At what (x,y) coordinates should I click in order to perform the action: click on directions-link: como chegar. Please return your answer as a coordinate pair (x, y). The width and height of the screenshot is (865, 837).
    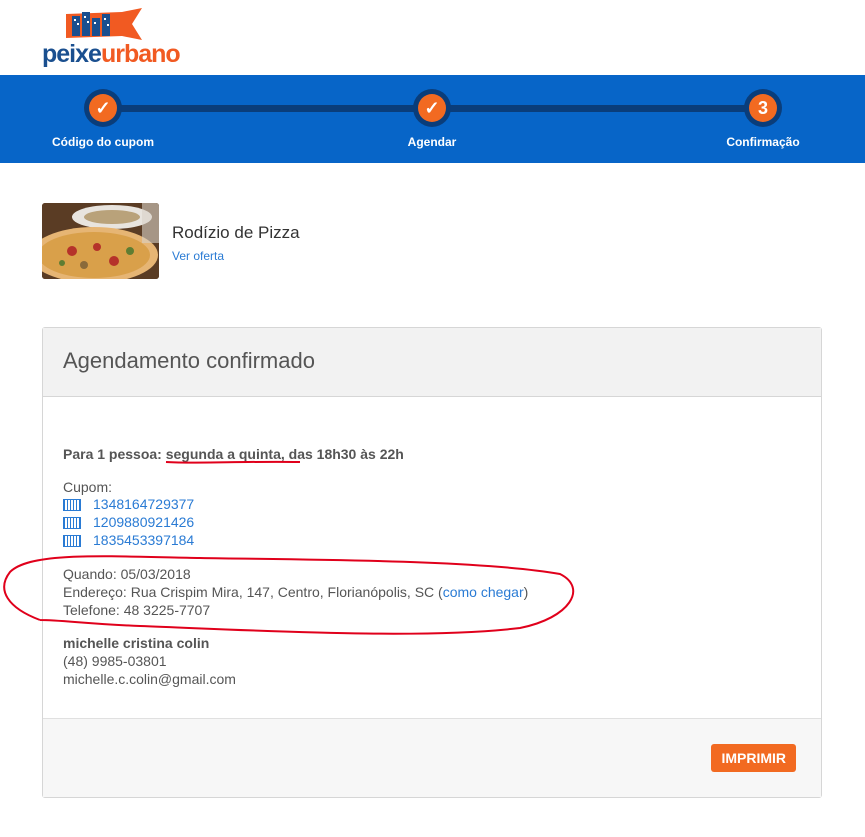
    Looking at the image, I should click on (483, 592).